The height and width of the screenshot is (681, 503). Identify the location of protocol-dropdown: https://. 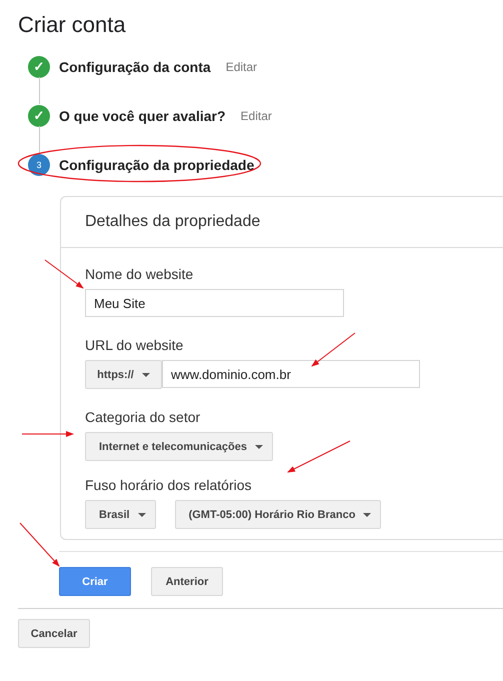
(123, 374).